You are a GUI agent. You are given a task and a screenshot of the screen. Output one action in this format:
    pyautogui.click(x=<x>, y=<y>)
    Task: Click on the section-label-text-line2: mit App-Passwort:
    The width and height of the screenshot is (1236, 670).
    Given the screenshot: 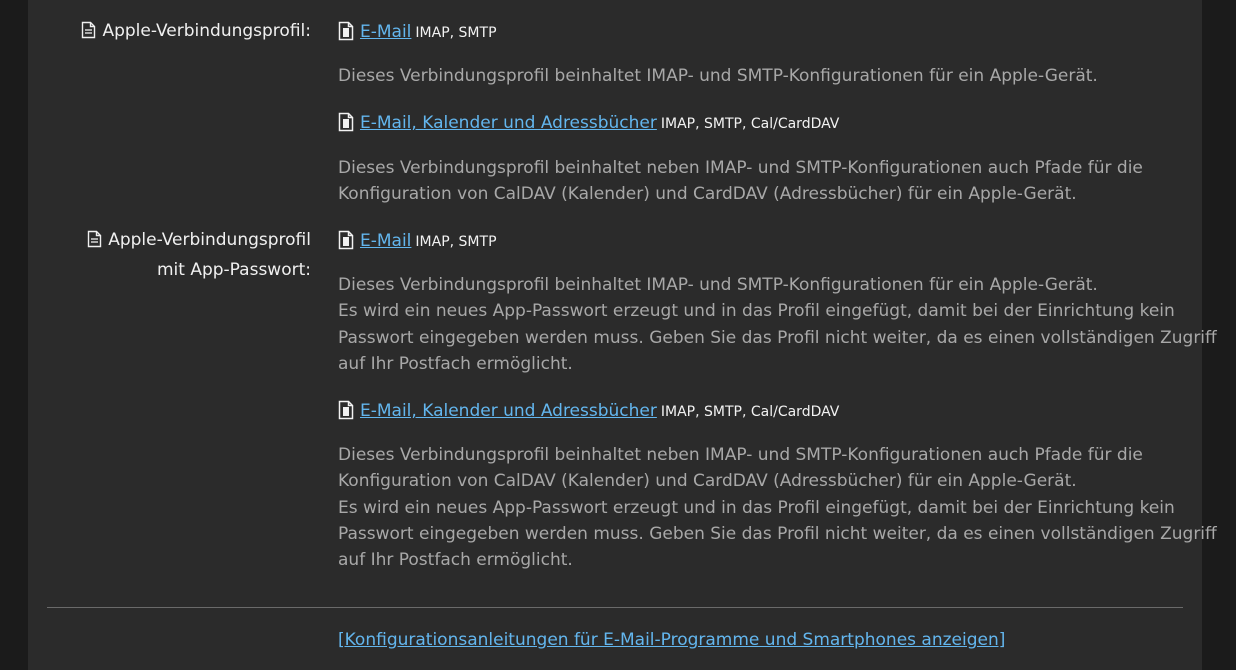 What is the action you would take?
    pyautogui.click(x=233, y=270)
    